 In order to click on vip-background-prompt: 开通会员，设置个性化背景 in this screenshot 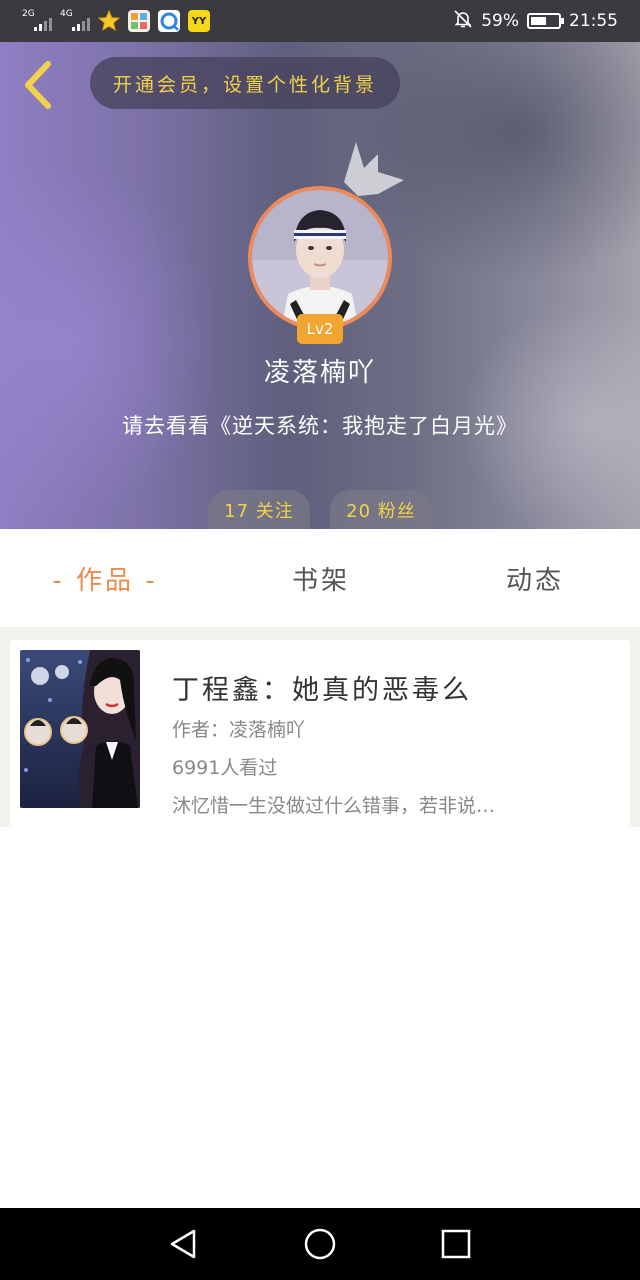, I will do `click(245, 83)`.